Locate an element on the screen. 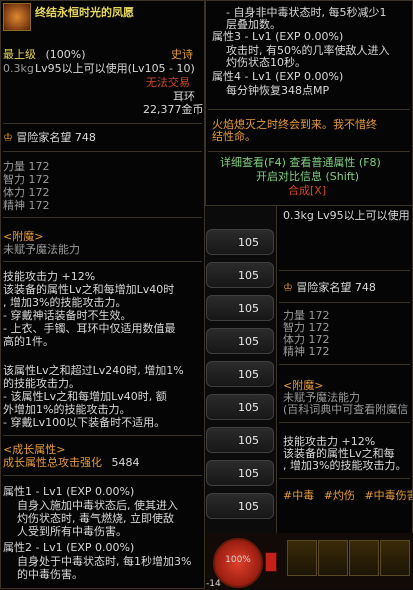 This screenshot has height=590, width=413. hp-pct: 100% is located at coordinates (238, 560).